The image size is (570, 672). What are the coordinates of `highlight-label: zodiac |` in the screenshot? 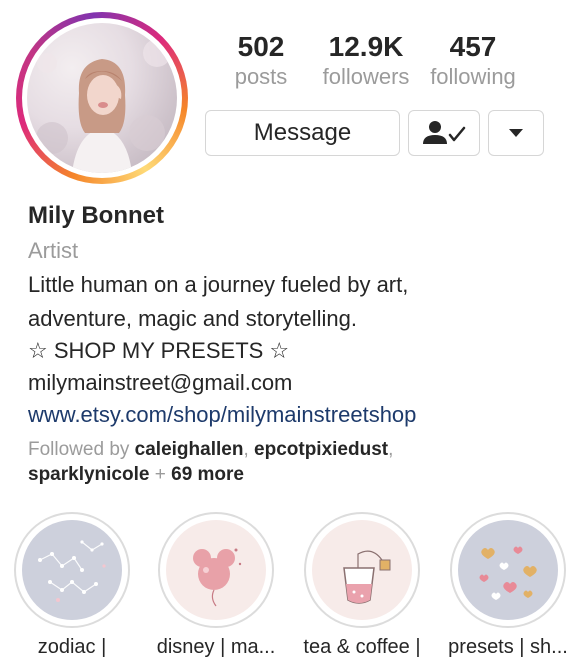 It's located at (72, 647).